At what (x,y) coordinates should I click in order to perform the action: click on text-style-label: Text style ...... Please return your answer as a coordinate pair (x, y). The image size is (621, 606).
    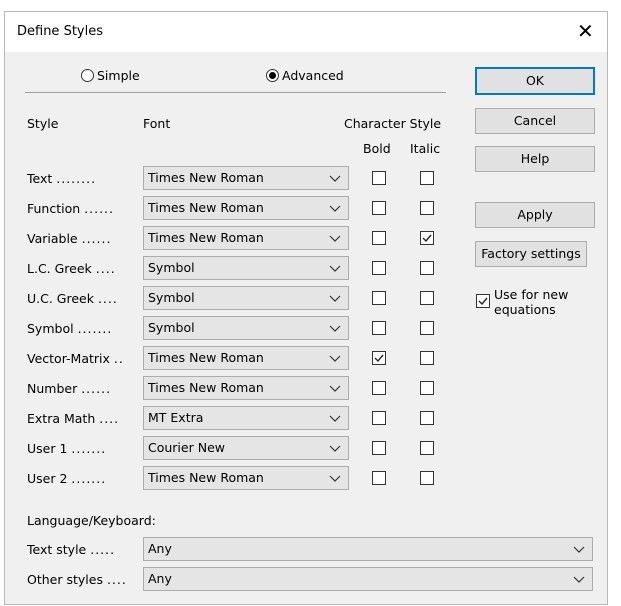
    Looking at the image, I should click on (71, 549).